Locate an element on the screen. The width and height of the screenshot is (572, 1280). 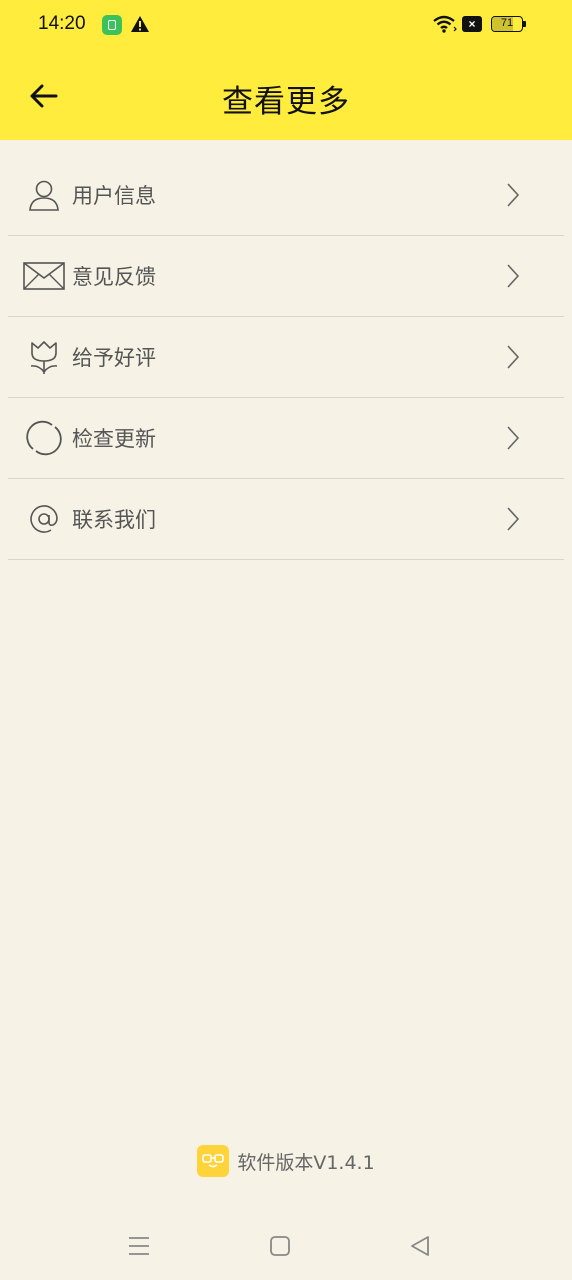
square-icon is located at coordinates (280, 1246).